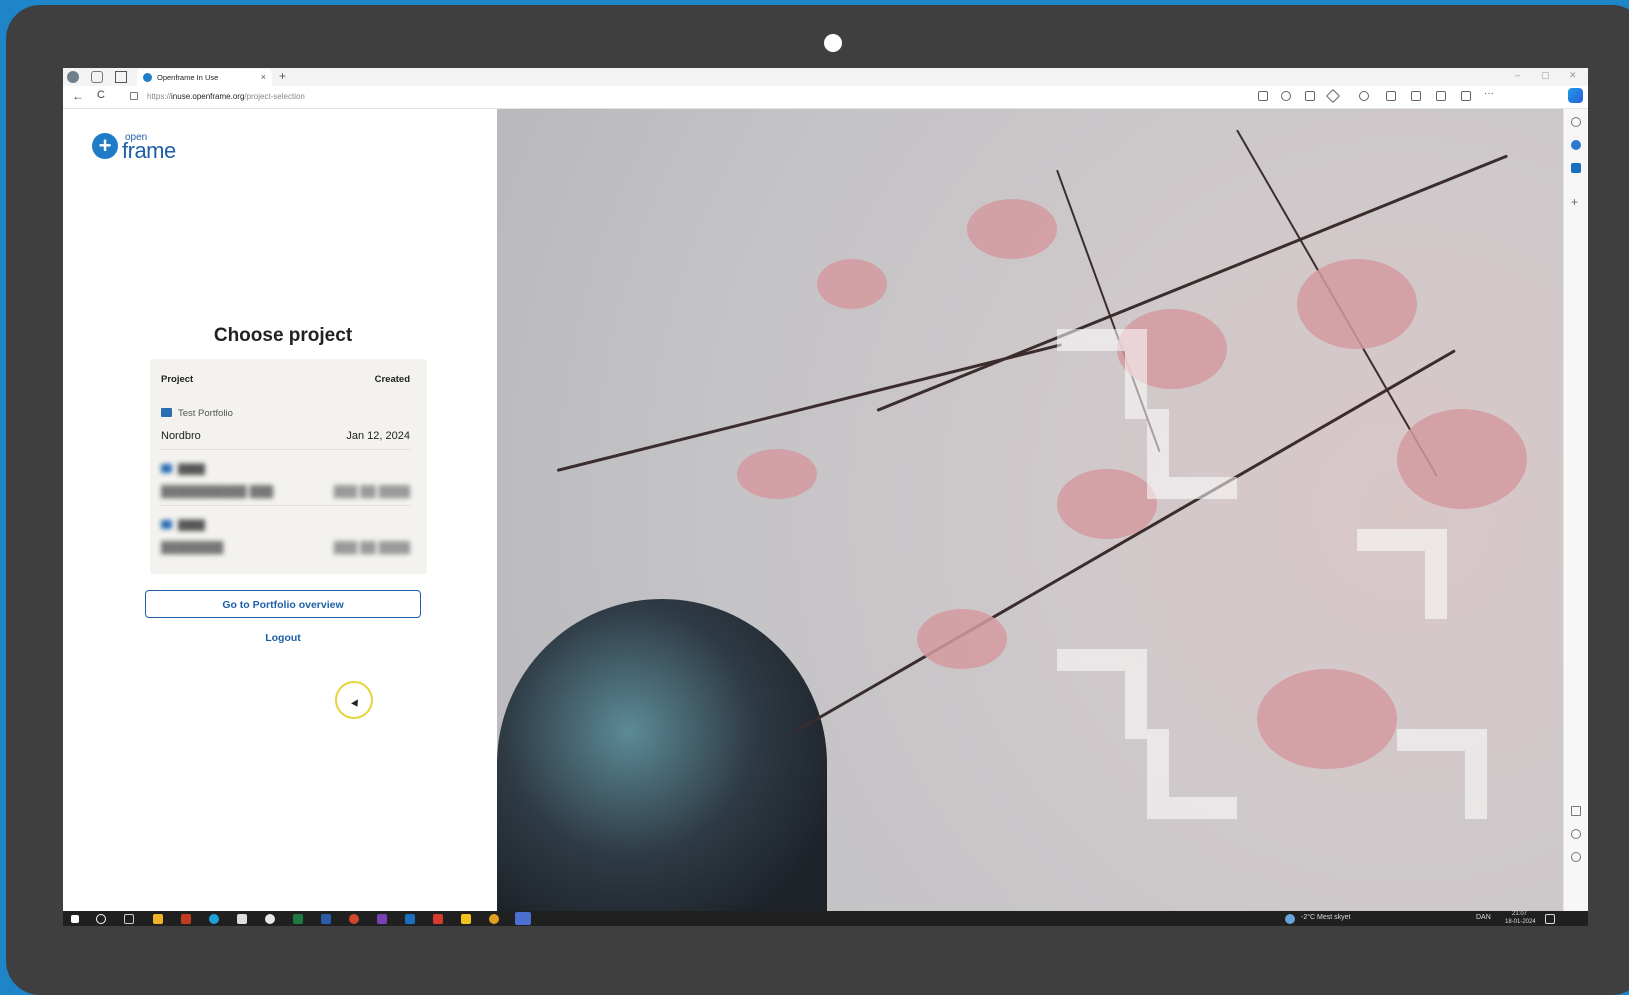 The width and height of the screenshot is (1629, 995). I want to click on project-name: Nordbro, so click(181, 436).